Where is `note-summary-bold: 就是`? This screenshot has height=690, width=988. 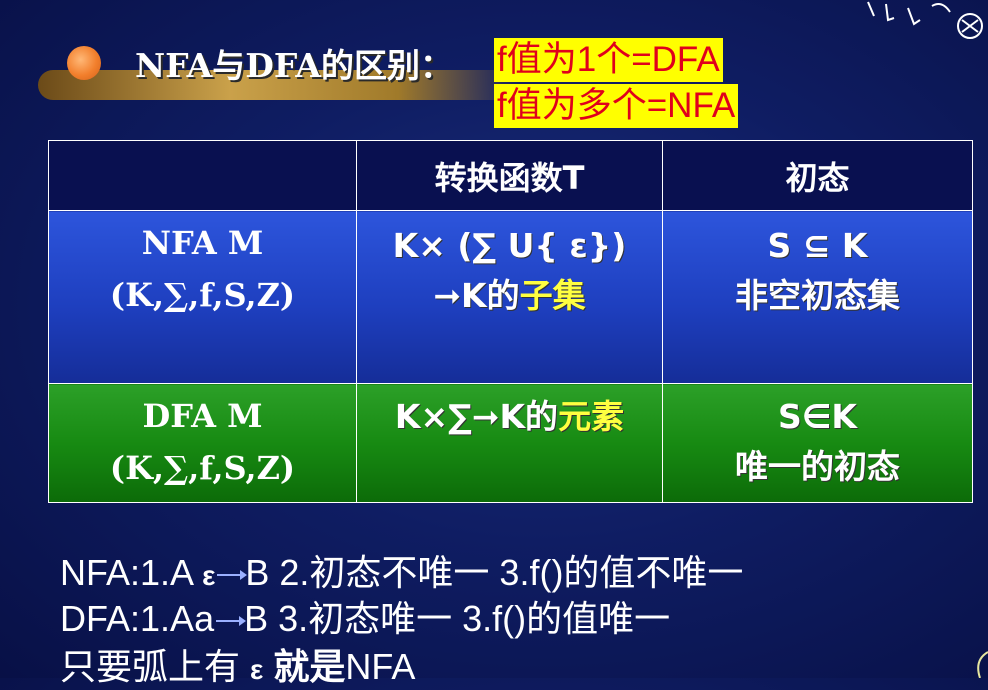 note-summary-bold: 就是 is located at coordinates (309, 666).